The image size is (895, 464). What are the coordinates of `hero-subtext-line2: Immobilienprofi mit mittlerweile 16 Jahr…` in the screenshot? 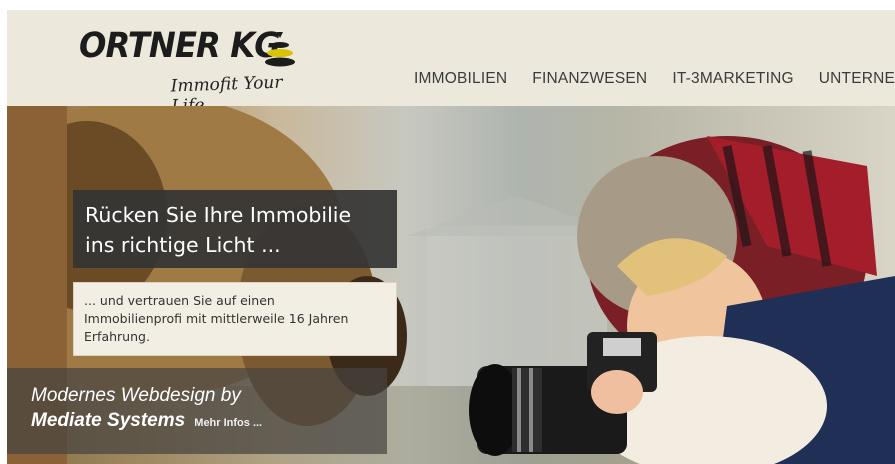 It's located at (216, 318).